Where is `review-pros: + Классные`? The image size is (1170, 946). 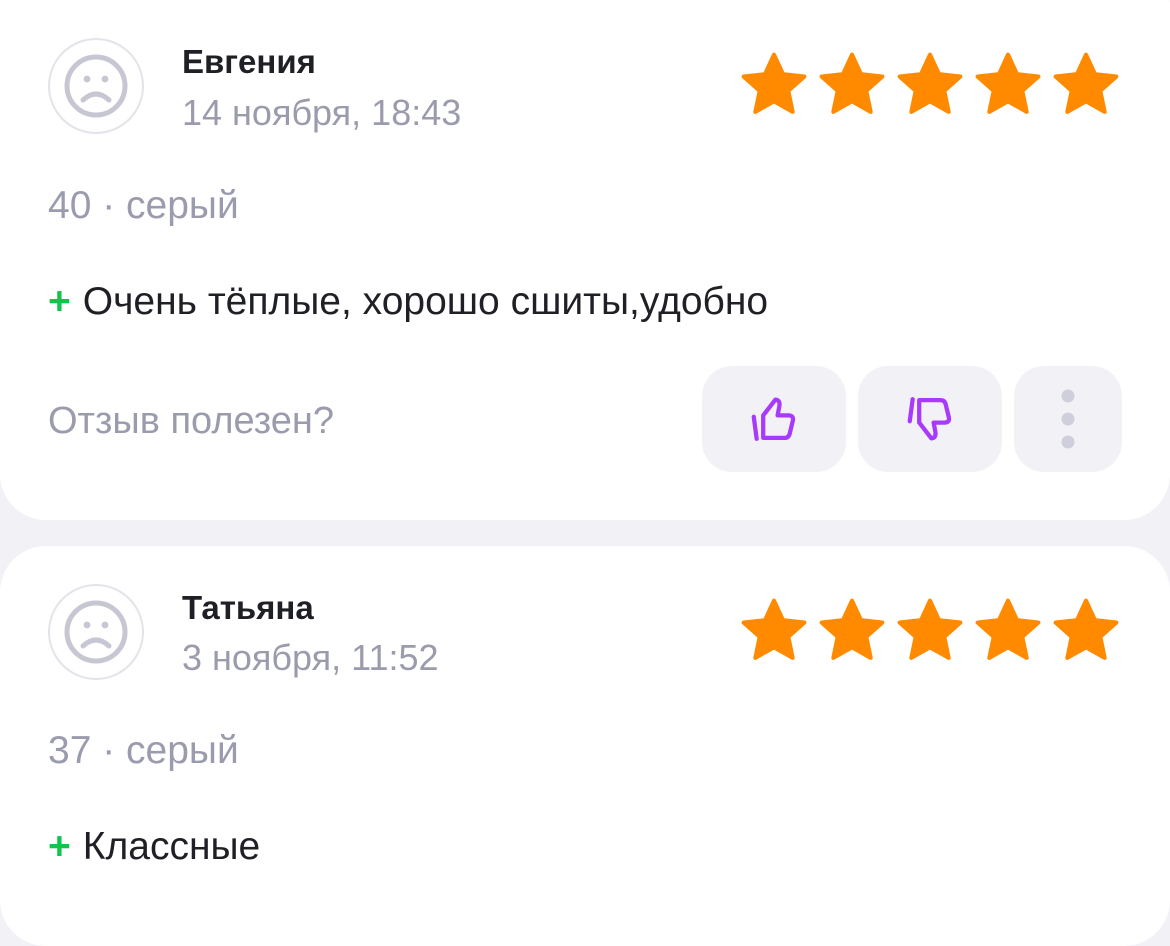
review-pros: + Классные is located at coordinates (154, 847).